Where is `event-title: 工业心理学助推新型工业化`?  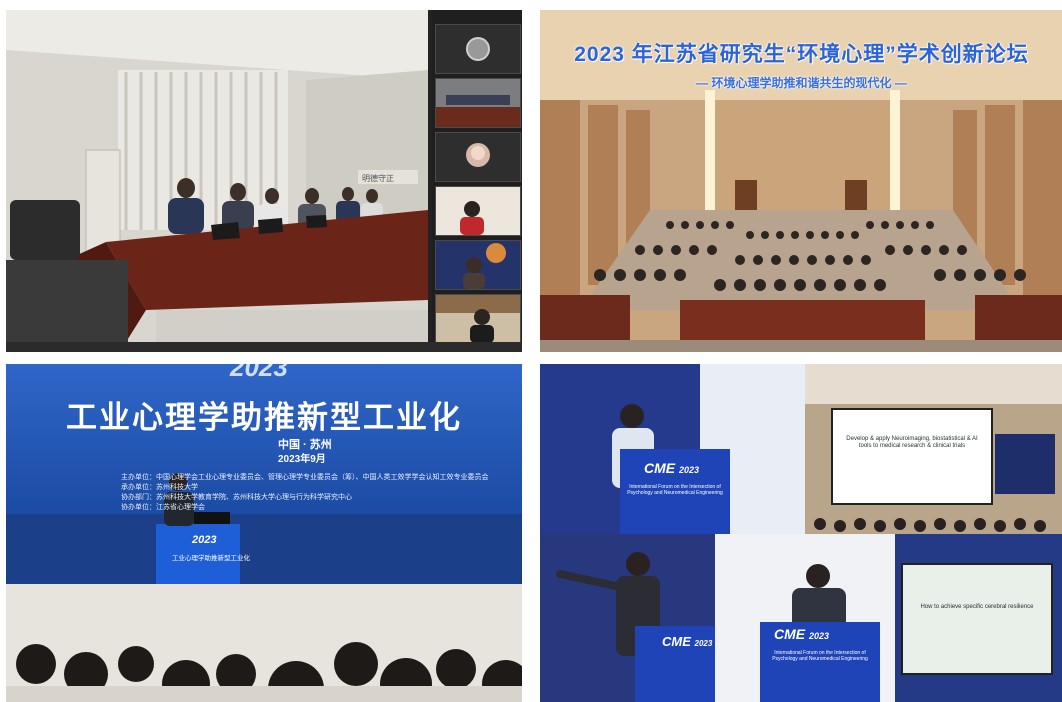 event-title: 工业心理学助推新型工业化 is located at coordinates (264, 417).